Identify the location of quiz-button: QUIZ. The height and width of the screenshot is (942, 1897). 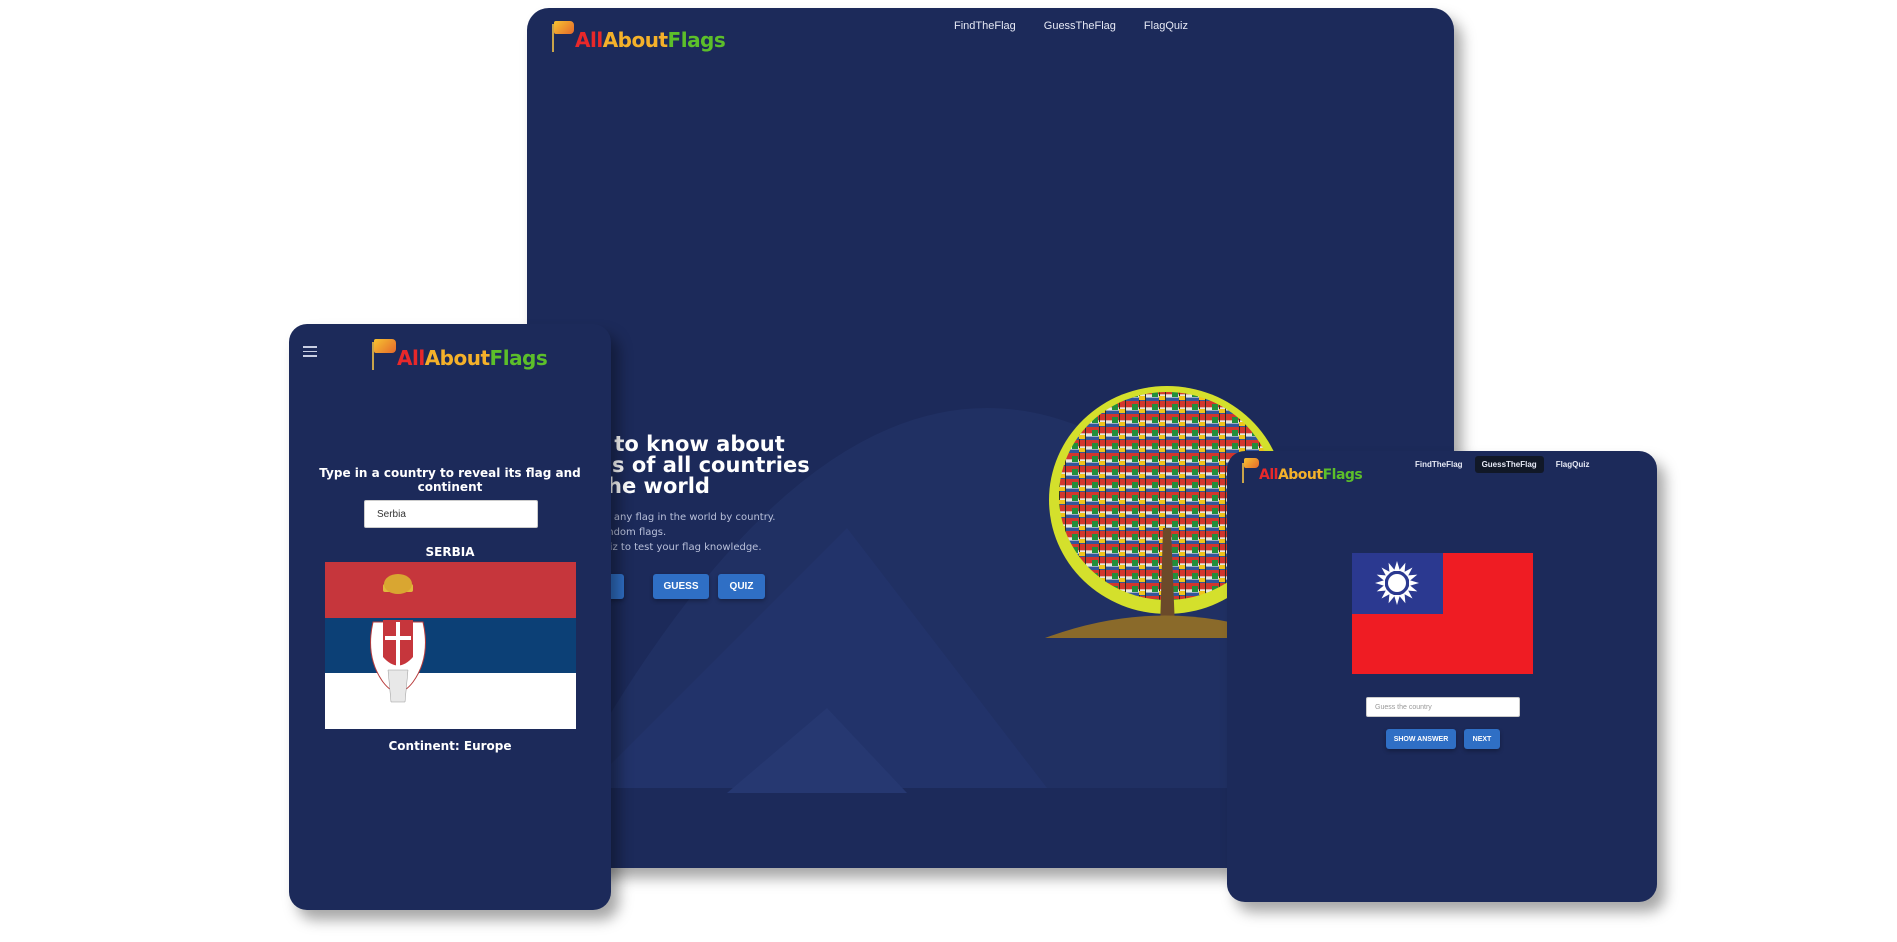
(741, 586).